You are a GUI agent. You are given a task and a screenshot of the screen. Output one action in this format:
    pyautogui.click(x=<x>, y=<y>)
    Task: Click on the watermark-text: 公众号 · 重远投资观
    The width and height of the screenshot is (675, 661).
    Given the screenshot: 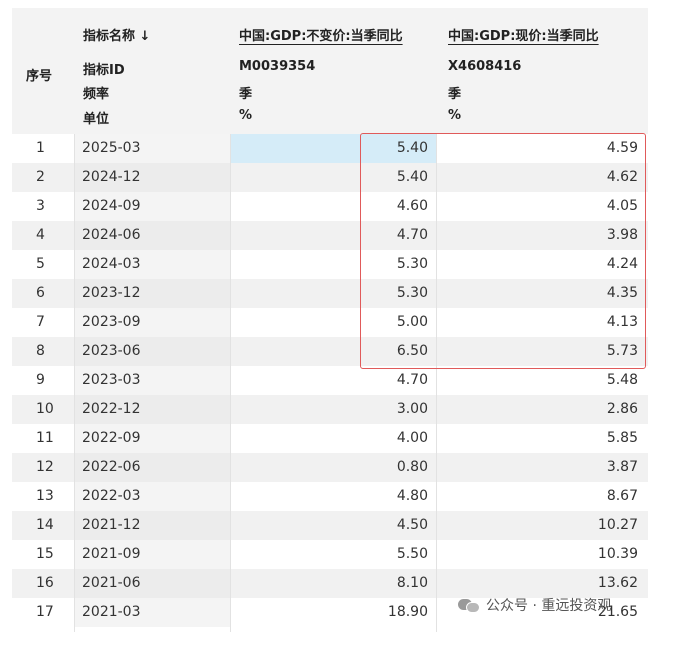 What is the action you would take?
    pyautogui.click(x=549, y=606)
    